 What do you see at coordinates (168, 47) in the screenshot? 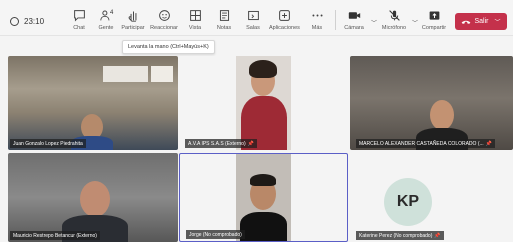
I see `raise-hand-tooltip: Levanta la mano (Ctrl+Mayús+K)` at bounding box center [168, 47].